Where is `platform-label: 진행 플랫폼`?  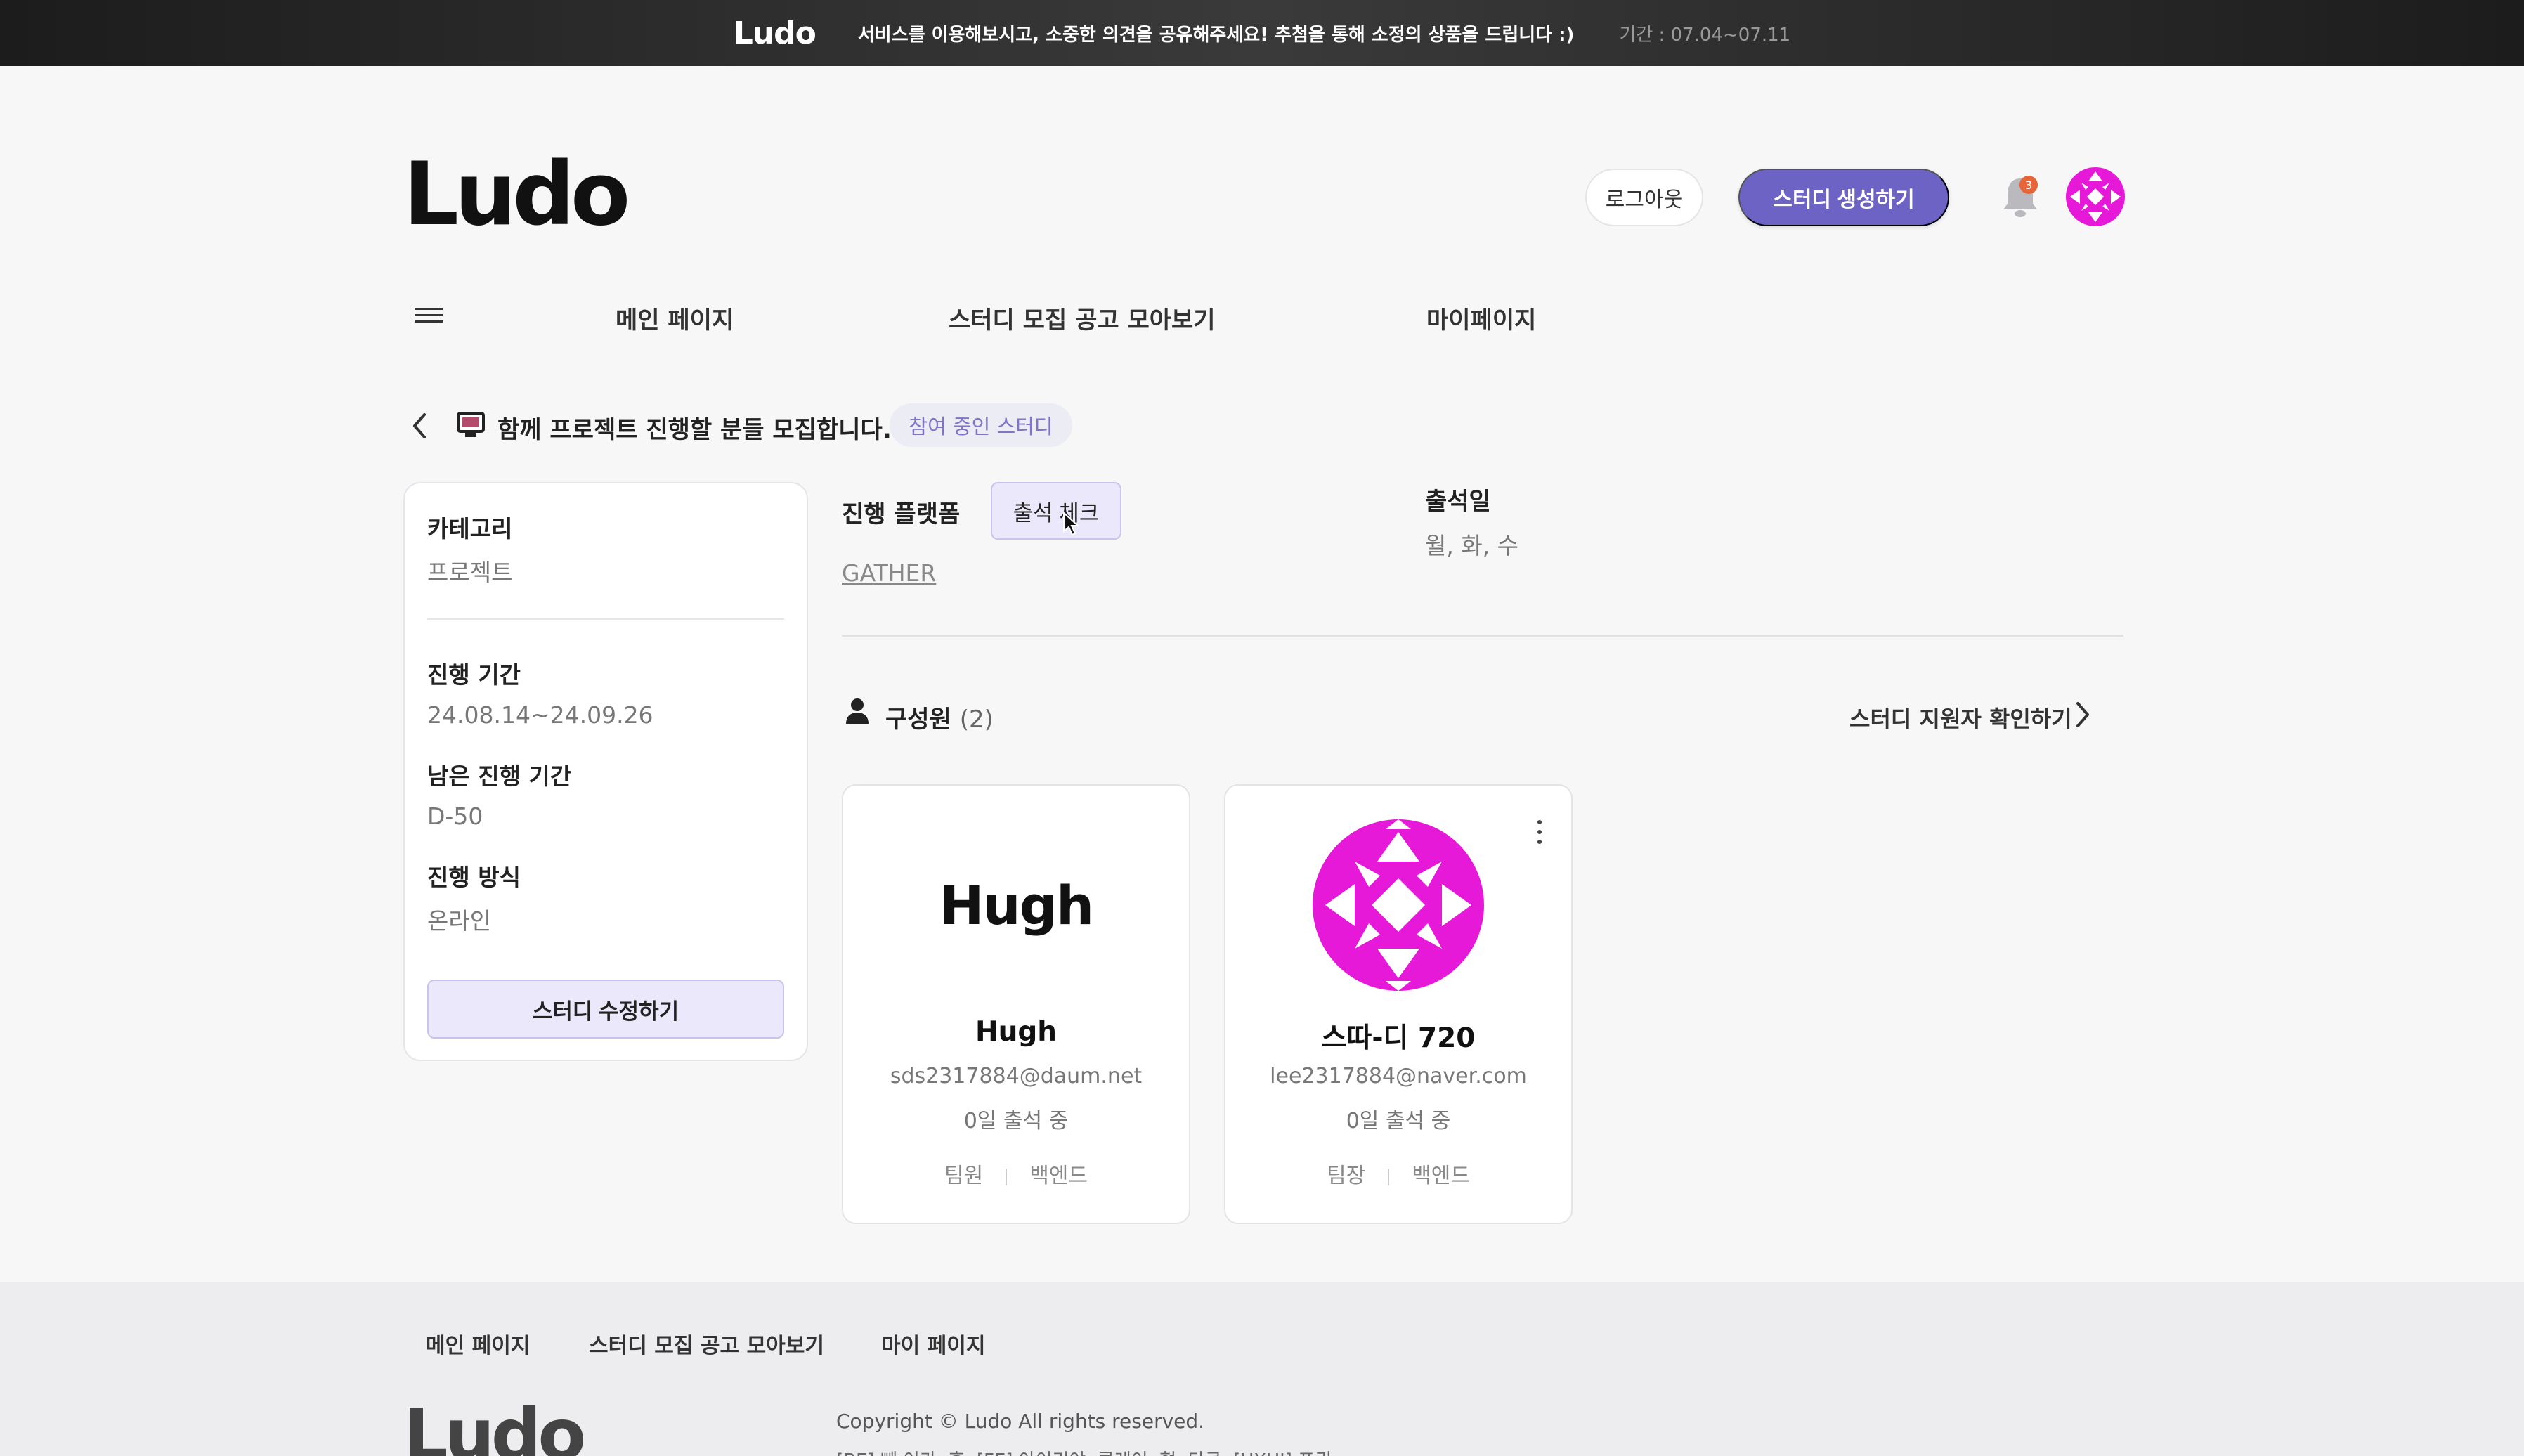 platform-label: 진행 플랫폼 is located at coordinates (901, 514).